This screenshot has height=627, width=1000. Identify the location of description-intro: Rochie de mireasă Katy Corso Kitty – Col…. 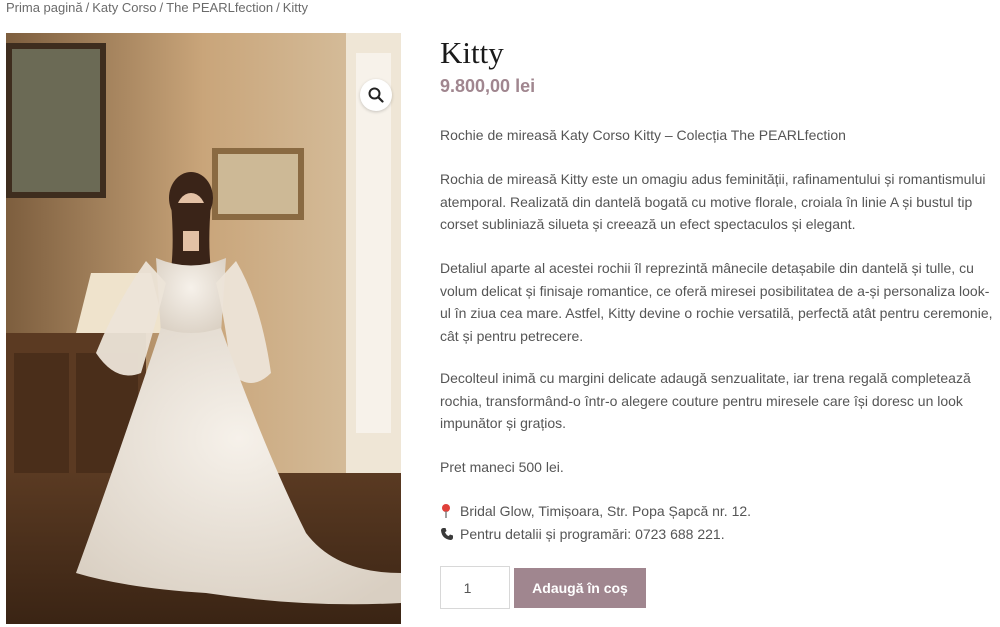
(643, 135).